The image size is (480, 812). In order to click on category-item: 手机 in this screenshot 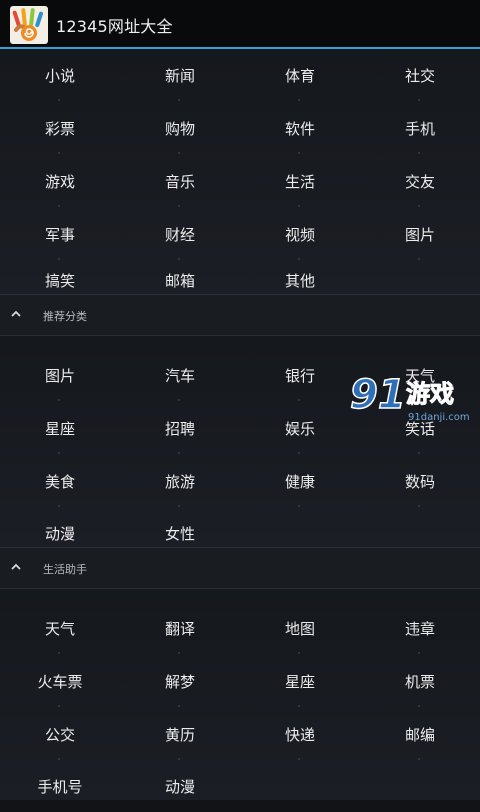, I will do `click(420, 128)`.